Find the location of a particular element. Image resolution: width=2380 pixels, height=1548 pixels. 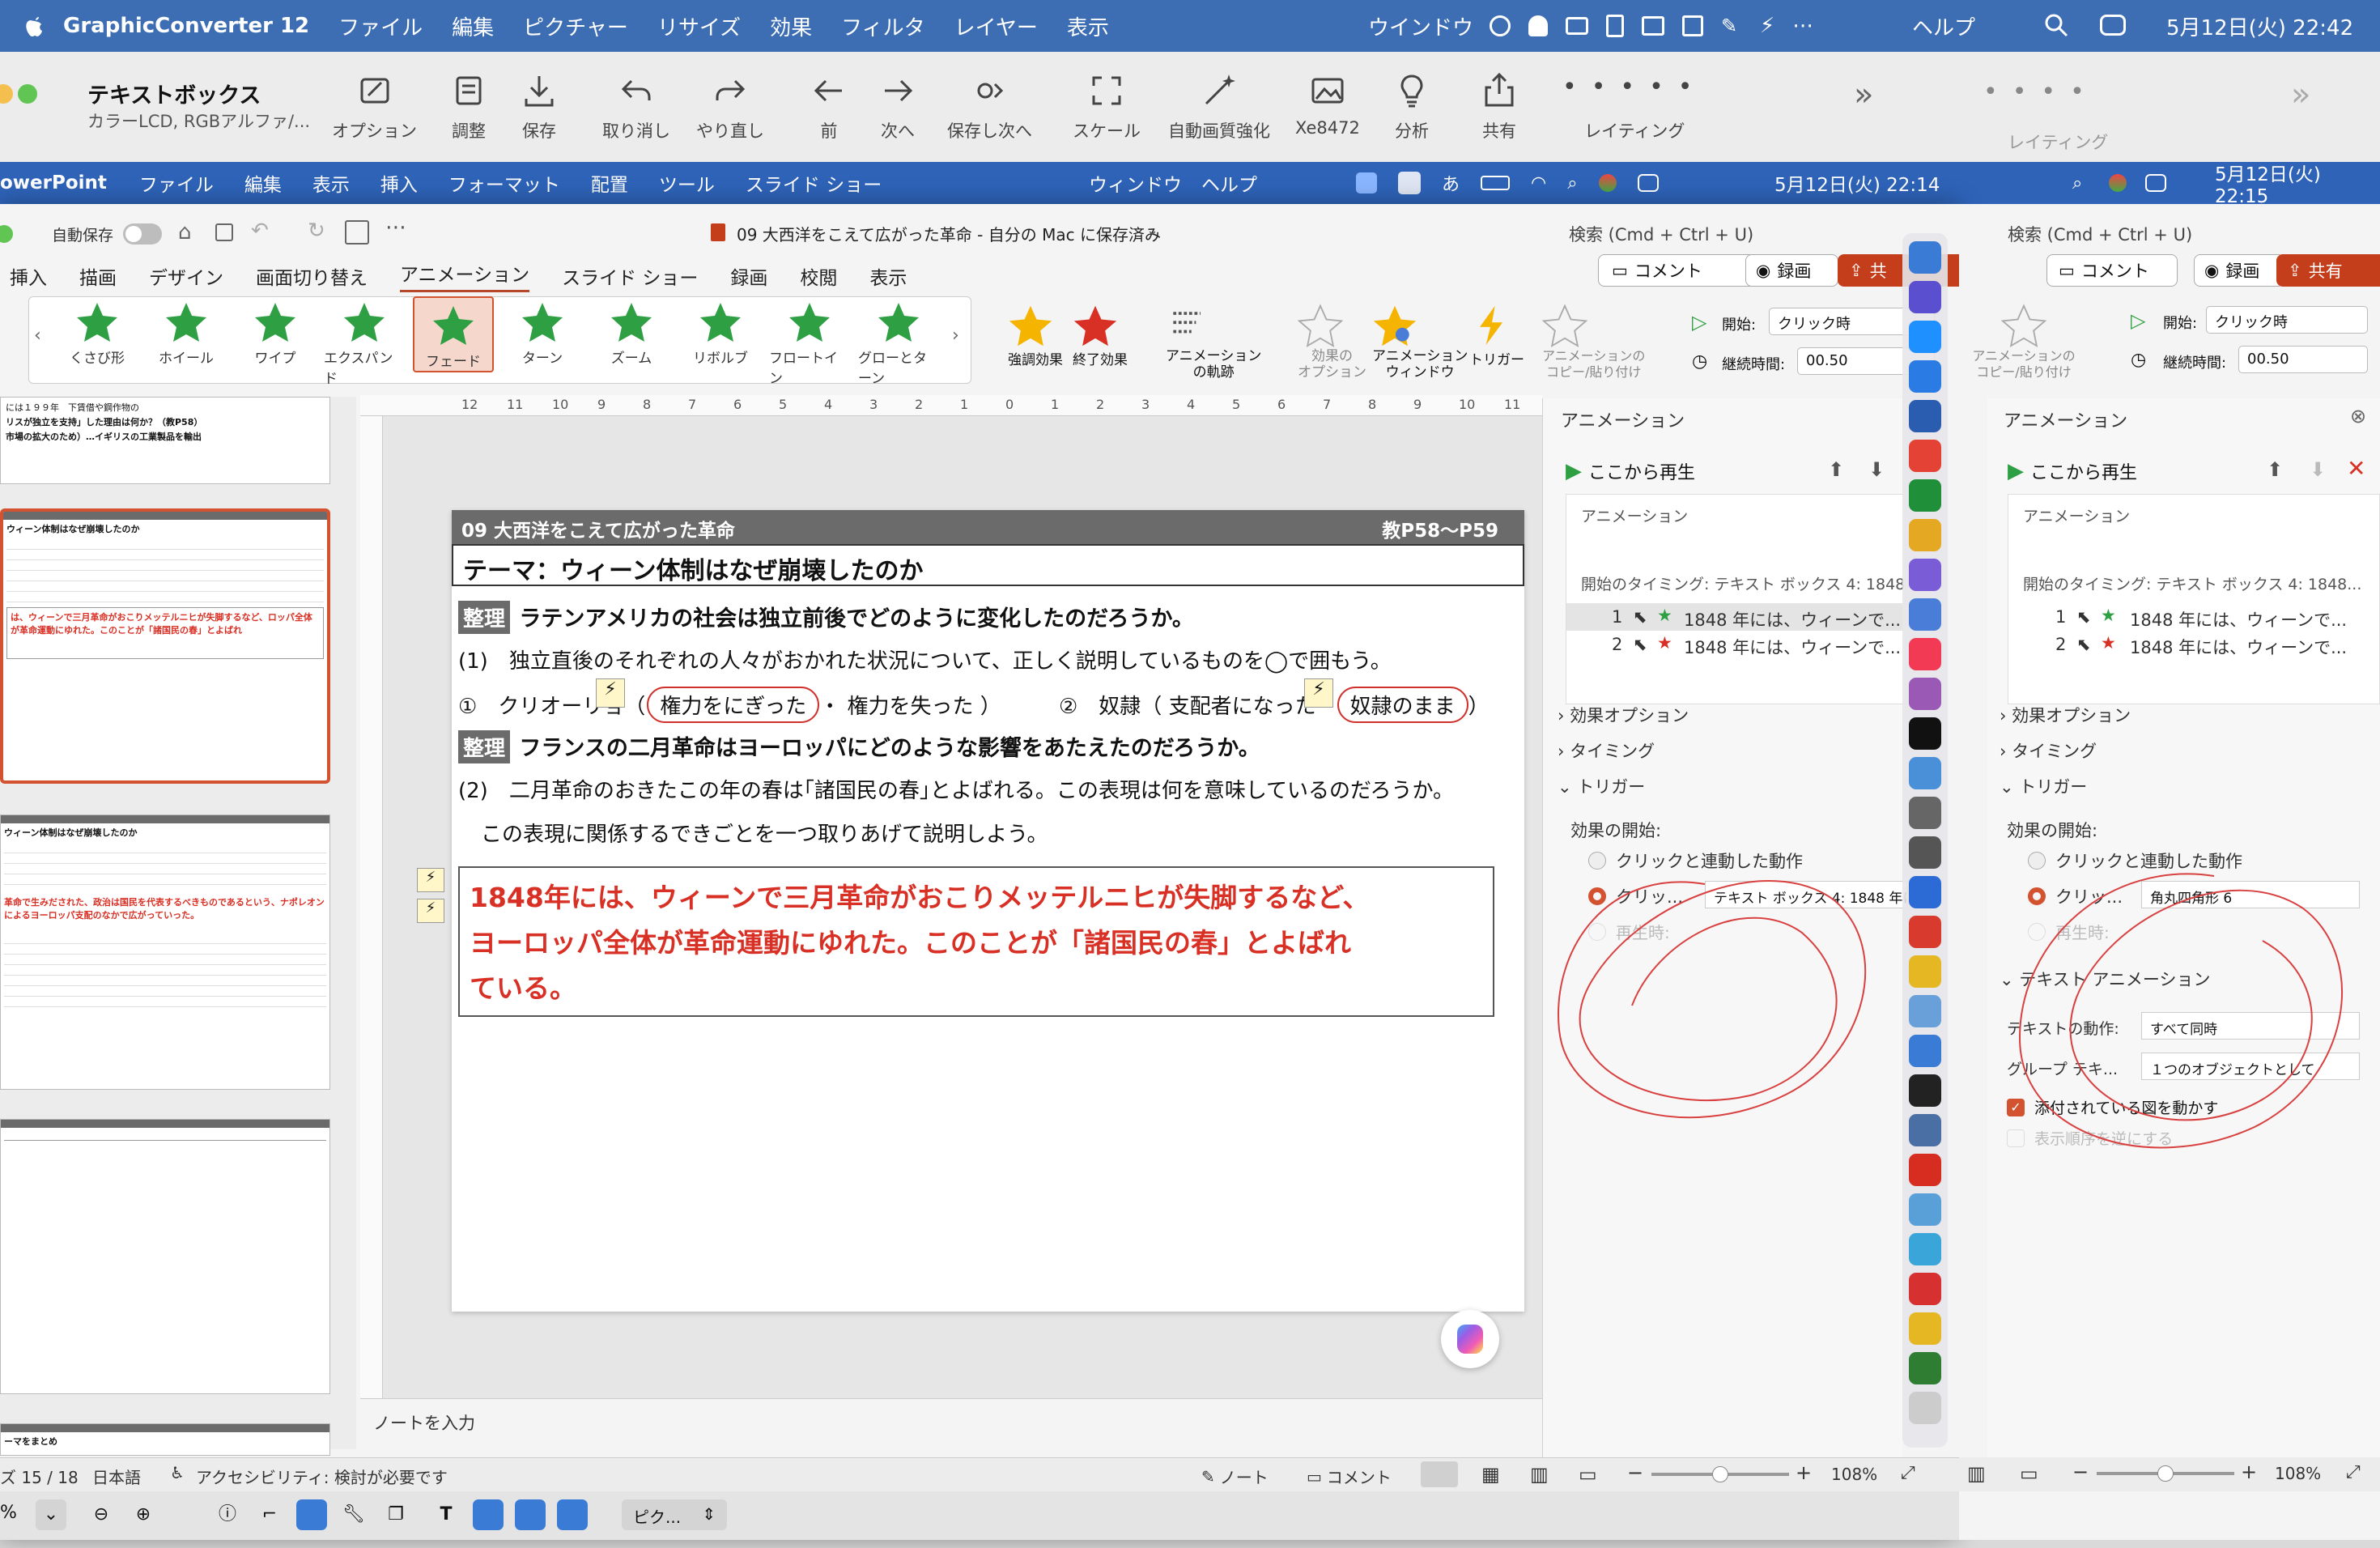

animation-wedge: くさび形 is located at coordinates (98, 332).